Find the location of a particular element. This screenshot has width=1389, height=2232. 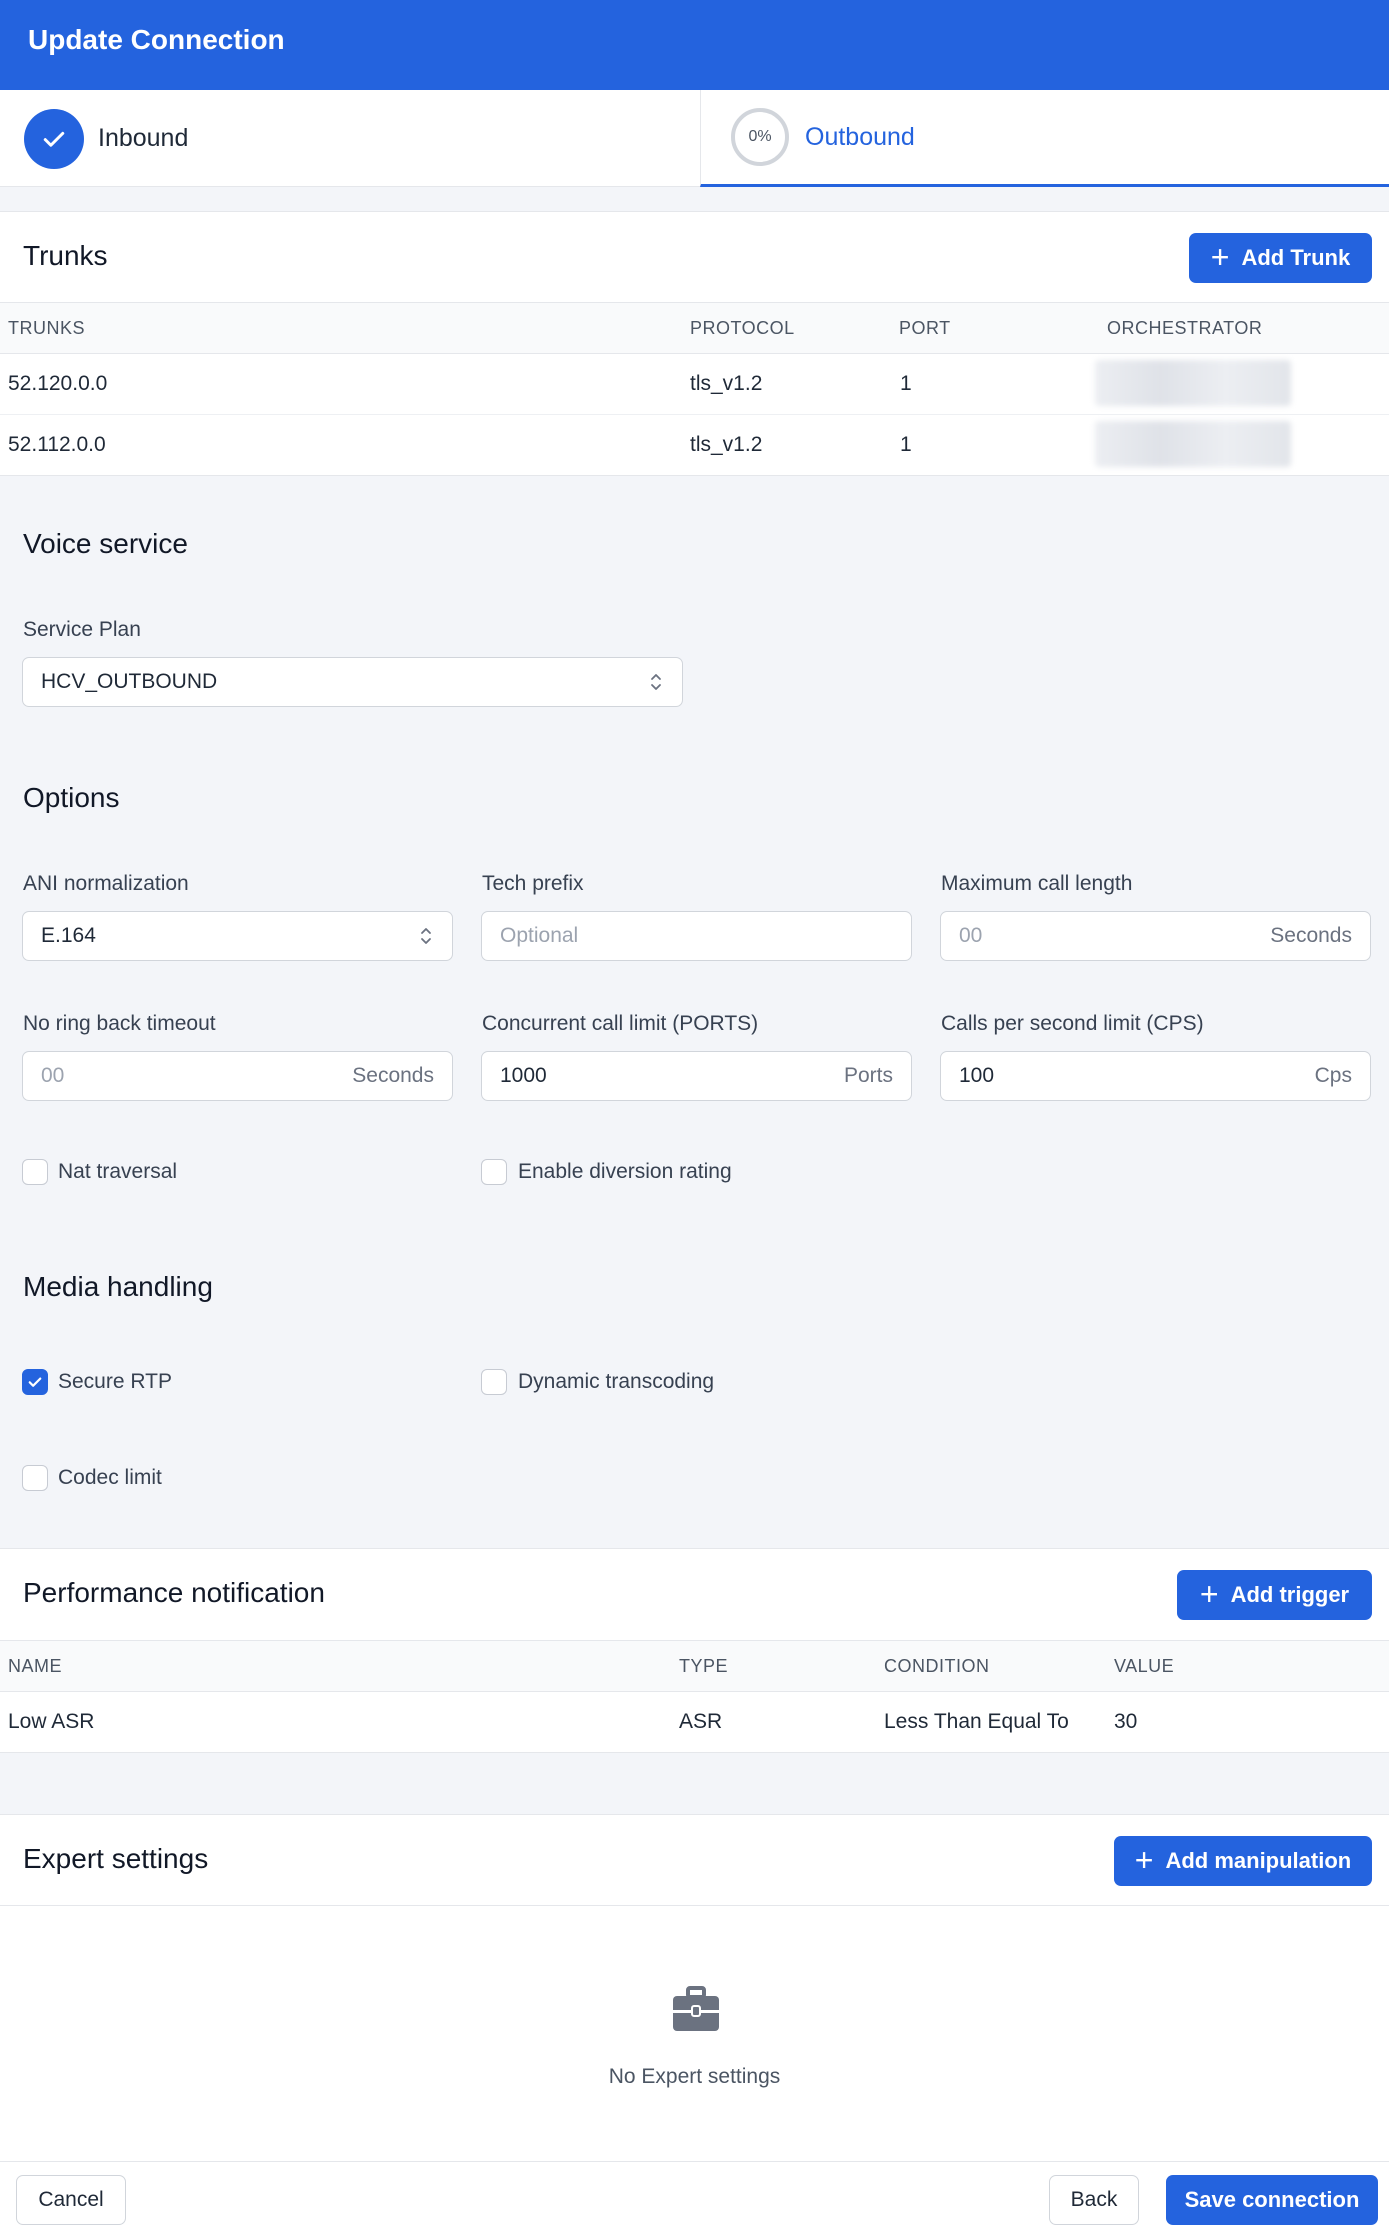

save-connection-label: Save connection is located at coordinates (1272, 2199).